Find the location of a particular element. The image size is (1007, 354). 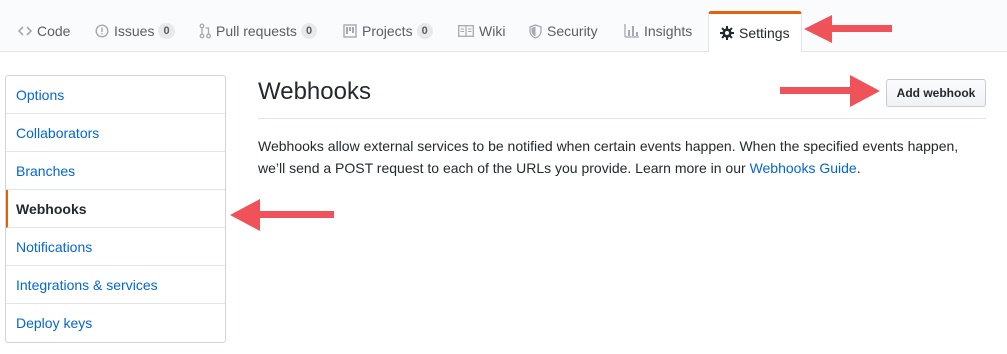

issues-counter: 0 is located at coordinates (166, 31).